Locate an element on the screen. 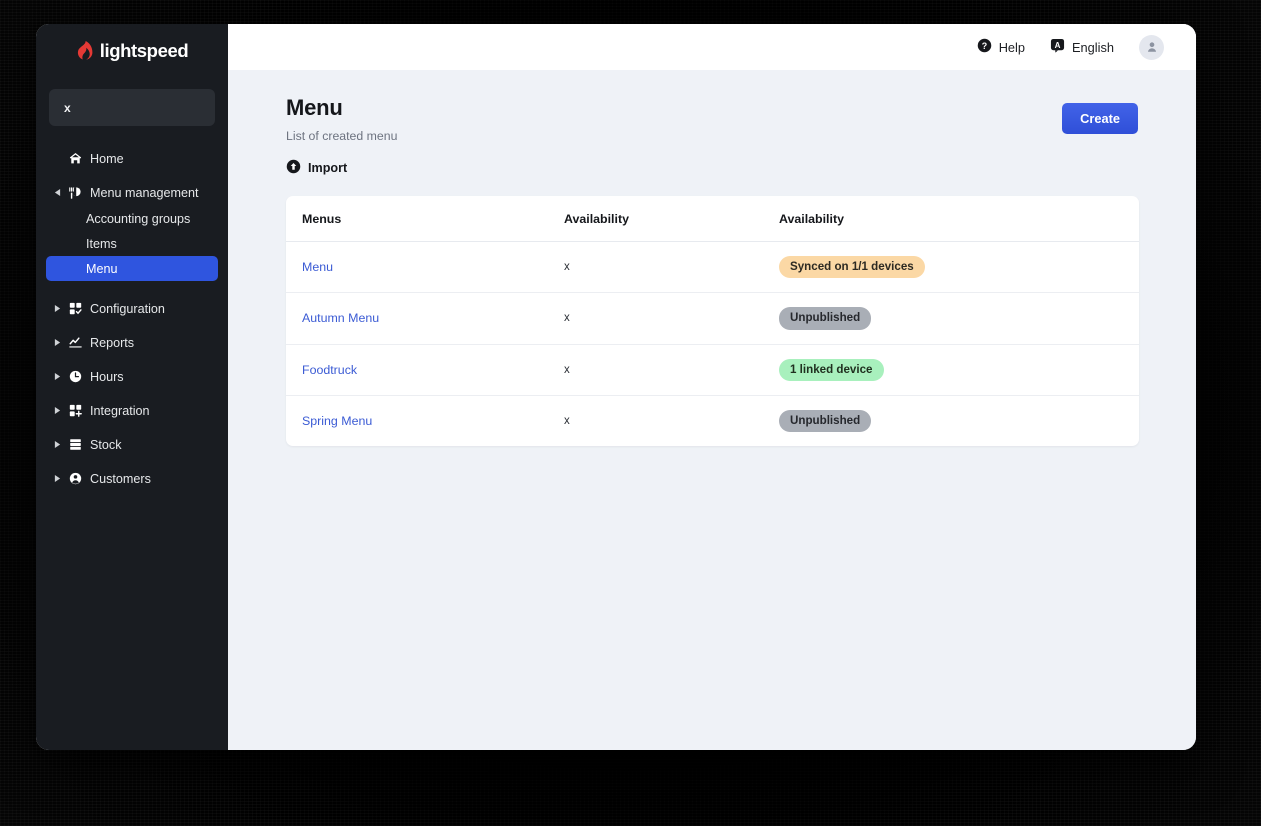 This screenshot has height=826, width=1261. page-subtitle: List of created menu is located at coordinates (342, 136).